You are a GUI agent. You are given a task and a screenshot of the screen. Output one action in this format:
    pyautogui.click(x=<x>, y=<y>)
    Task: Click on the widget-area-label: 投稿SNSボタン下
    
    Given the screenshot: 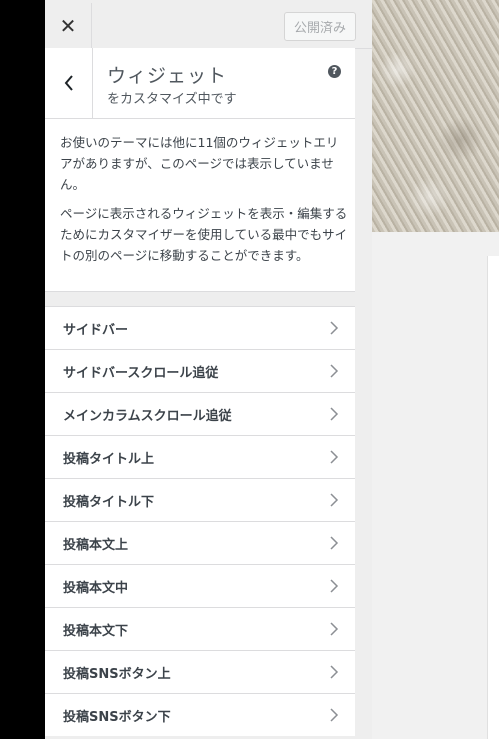 What is the action you would take?
    pyautogui.click(x=117, y=717)
    